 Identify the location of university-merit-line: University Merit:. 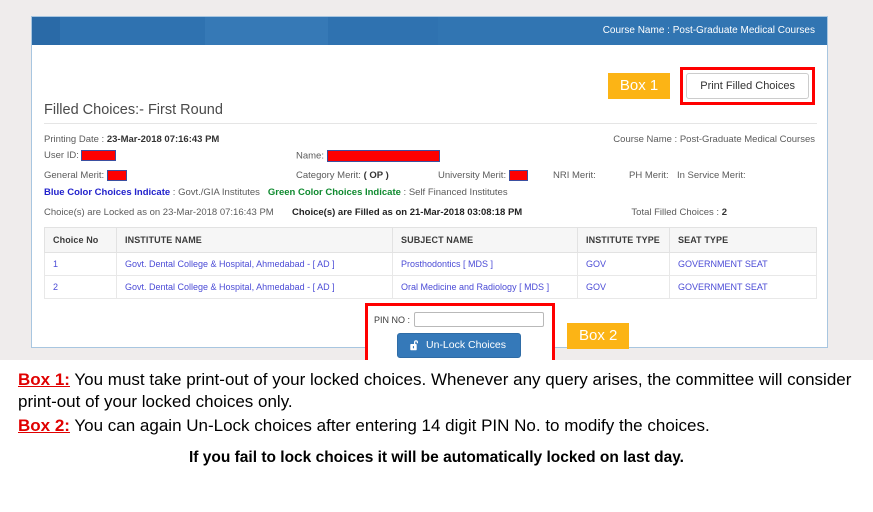
(483, 175).